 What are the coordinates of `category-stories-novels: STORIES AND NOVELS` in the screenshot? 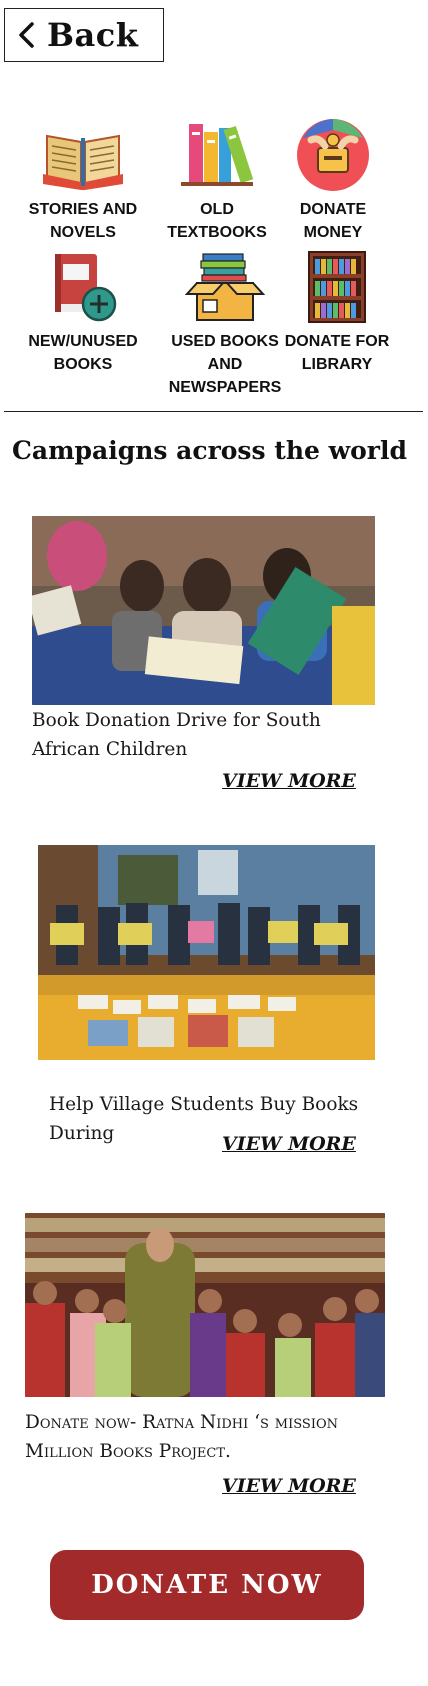 It's located at (83, 181).